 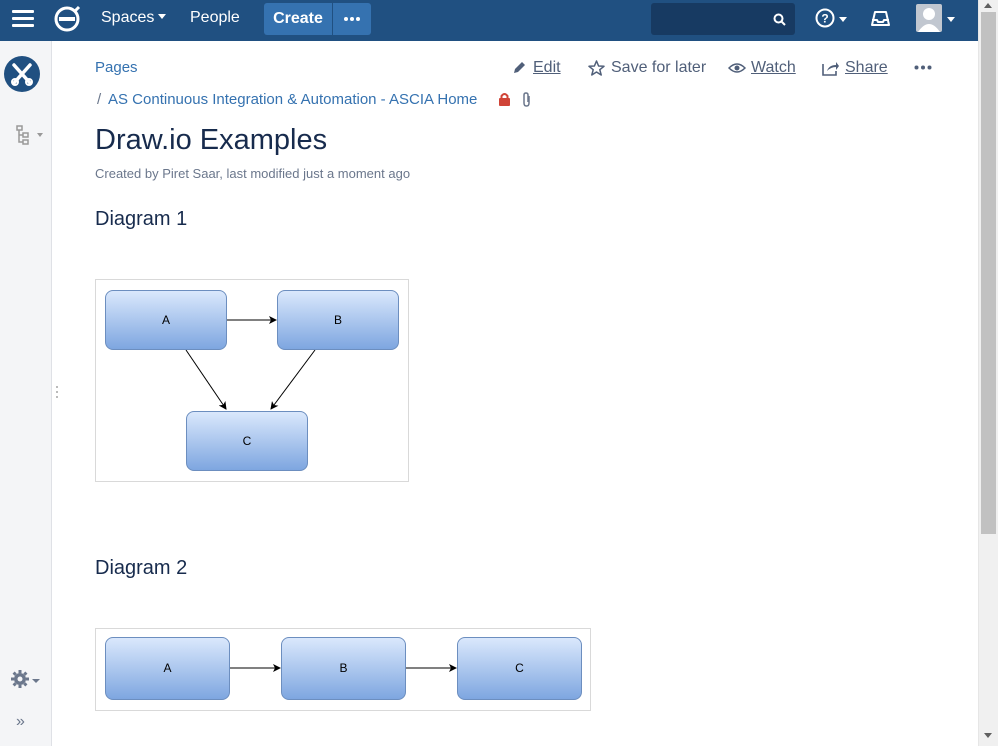 I want to click on lock-icon, so click(x=504, y=99).